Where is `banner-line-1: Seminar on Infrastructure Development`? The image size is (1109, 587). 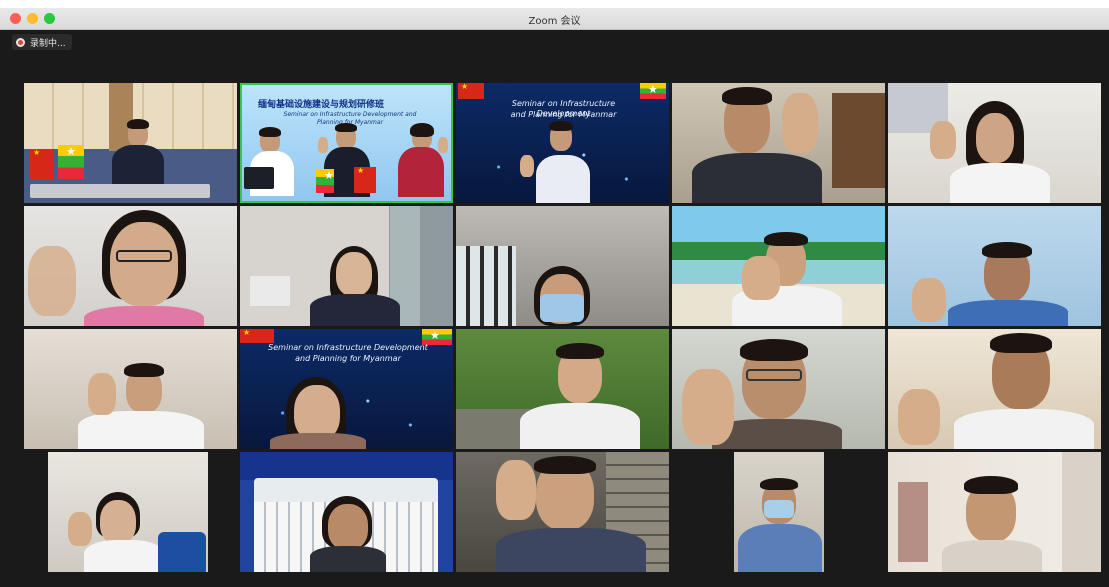
banner-line-1: Seminar on Infrastructure Development is located at coordinates (348, 347).